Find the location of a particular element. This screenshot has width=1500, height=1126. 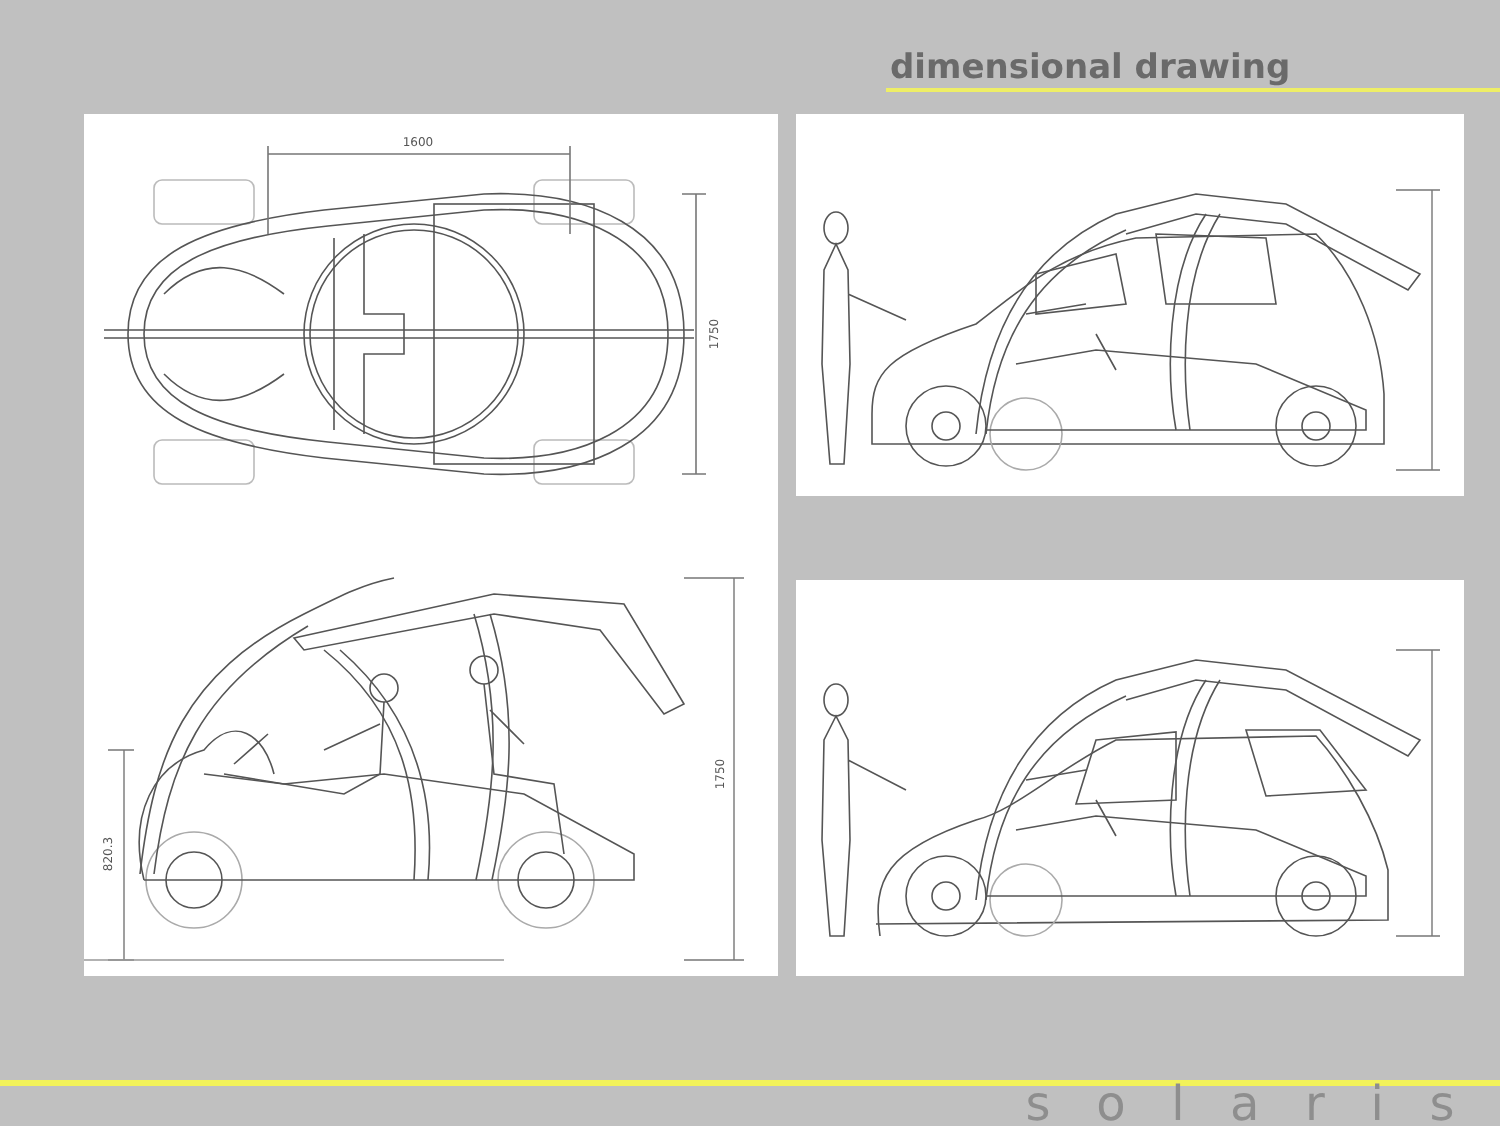

brand-wordmark: solaris is located at coordinates (1262, 1105).